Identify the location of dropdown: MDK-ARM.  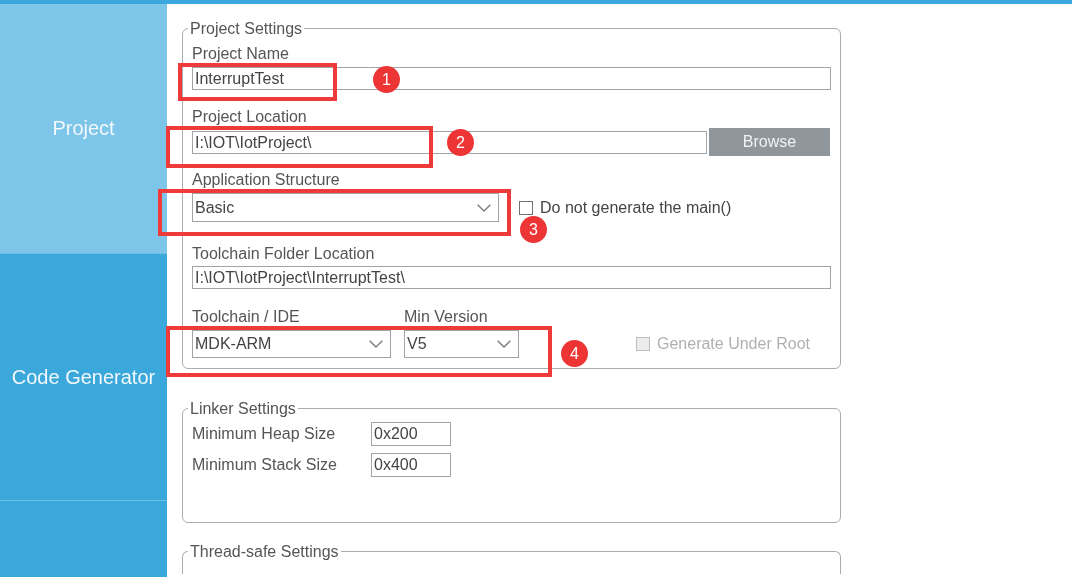
(291, 344).